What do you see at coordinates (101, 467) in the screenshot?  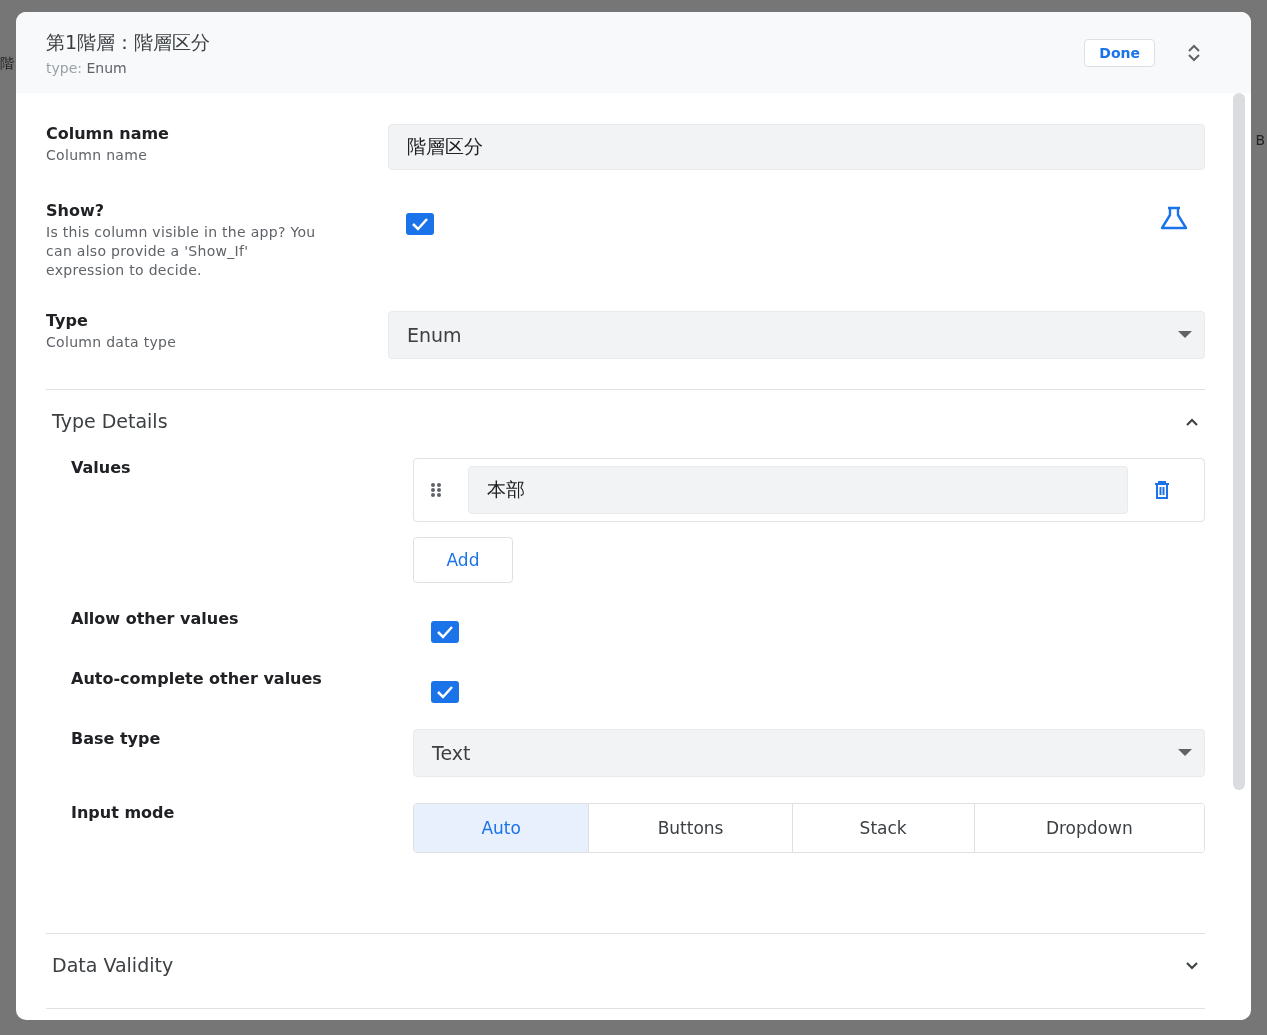 I see `field-label: Values` at bounding box center [101, 467].